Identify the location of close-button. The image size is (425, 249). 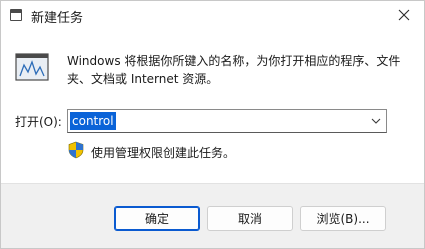
(404, 15).